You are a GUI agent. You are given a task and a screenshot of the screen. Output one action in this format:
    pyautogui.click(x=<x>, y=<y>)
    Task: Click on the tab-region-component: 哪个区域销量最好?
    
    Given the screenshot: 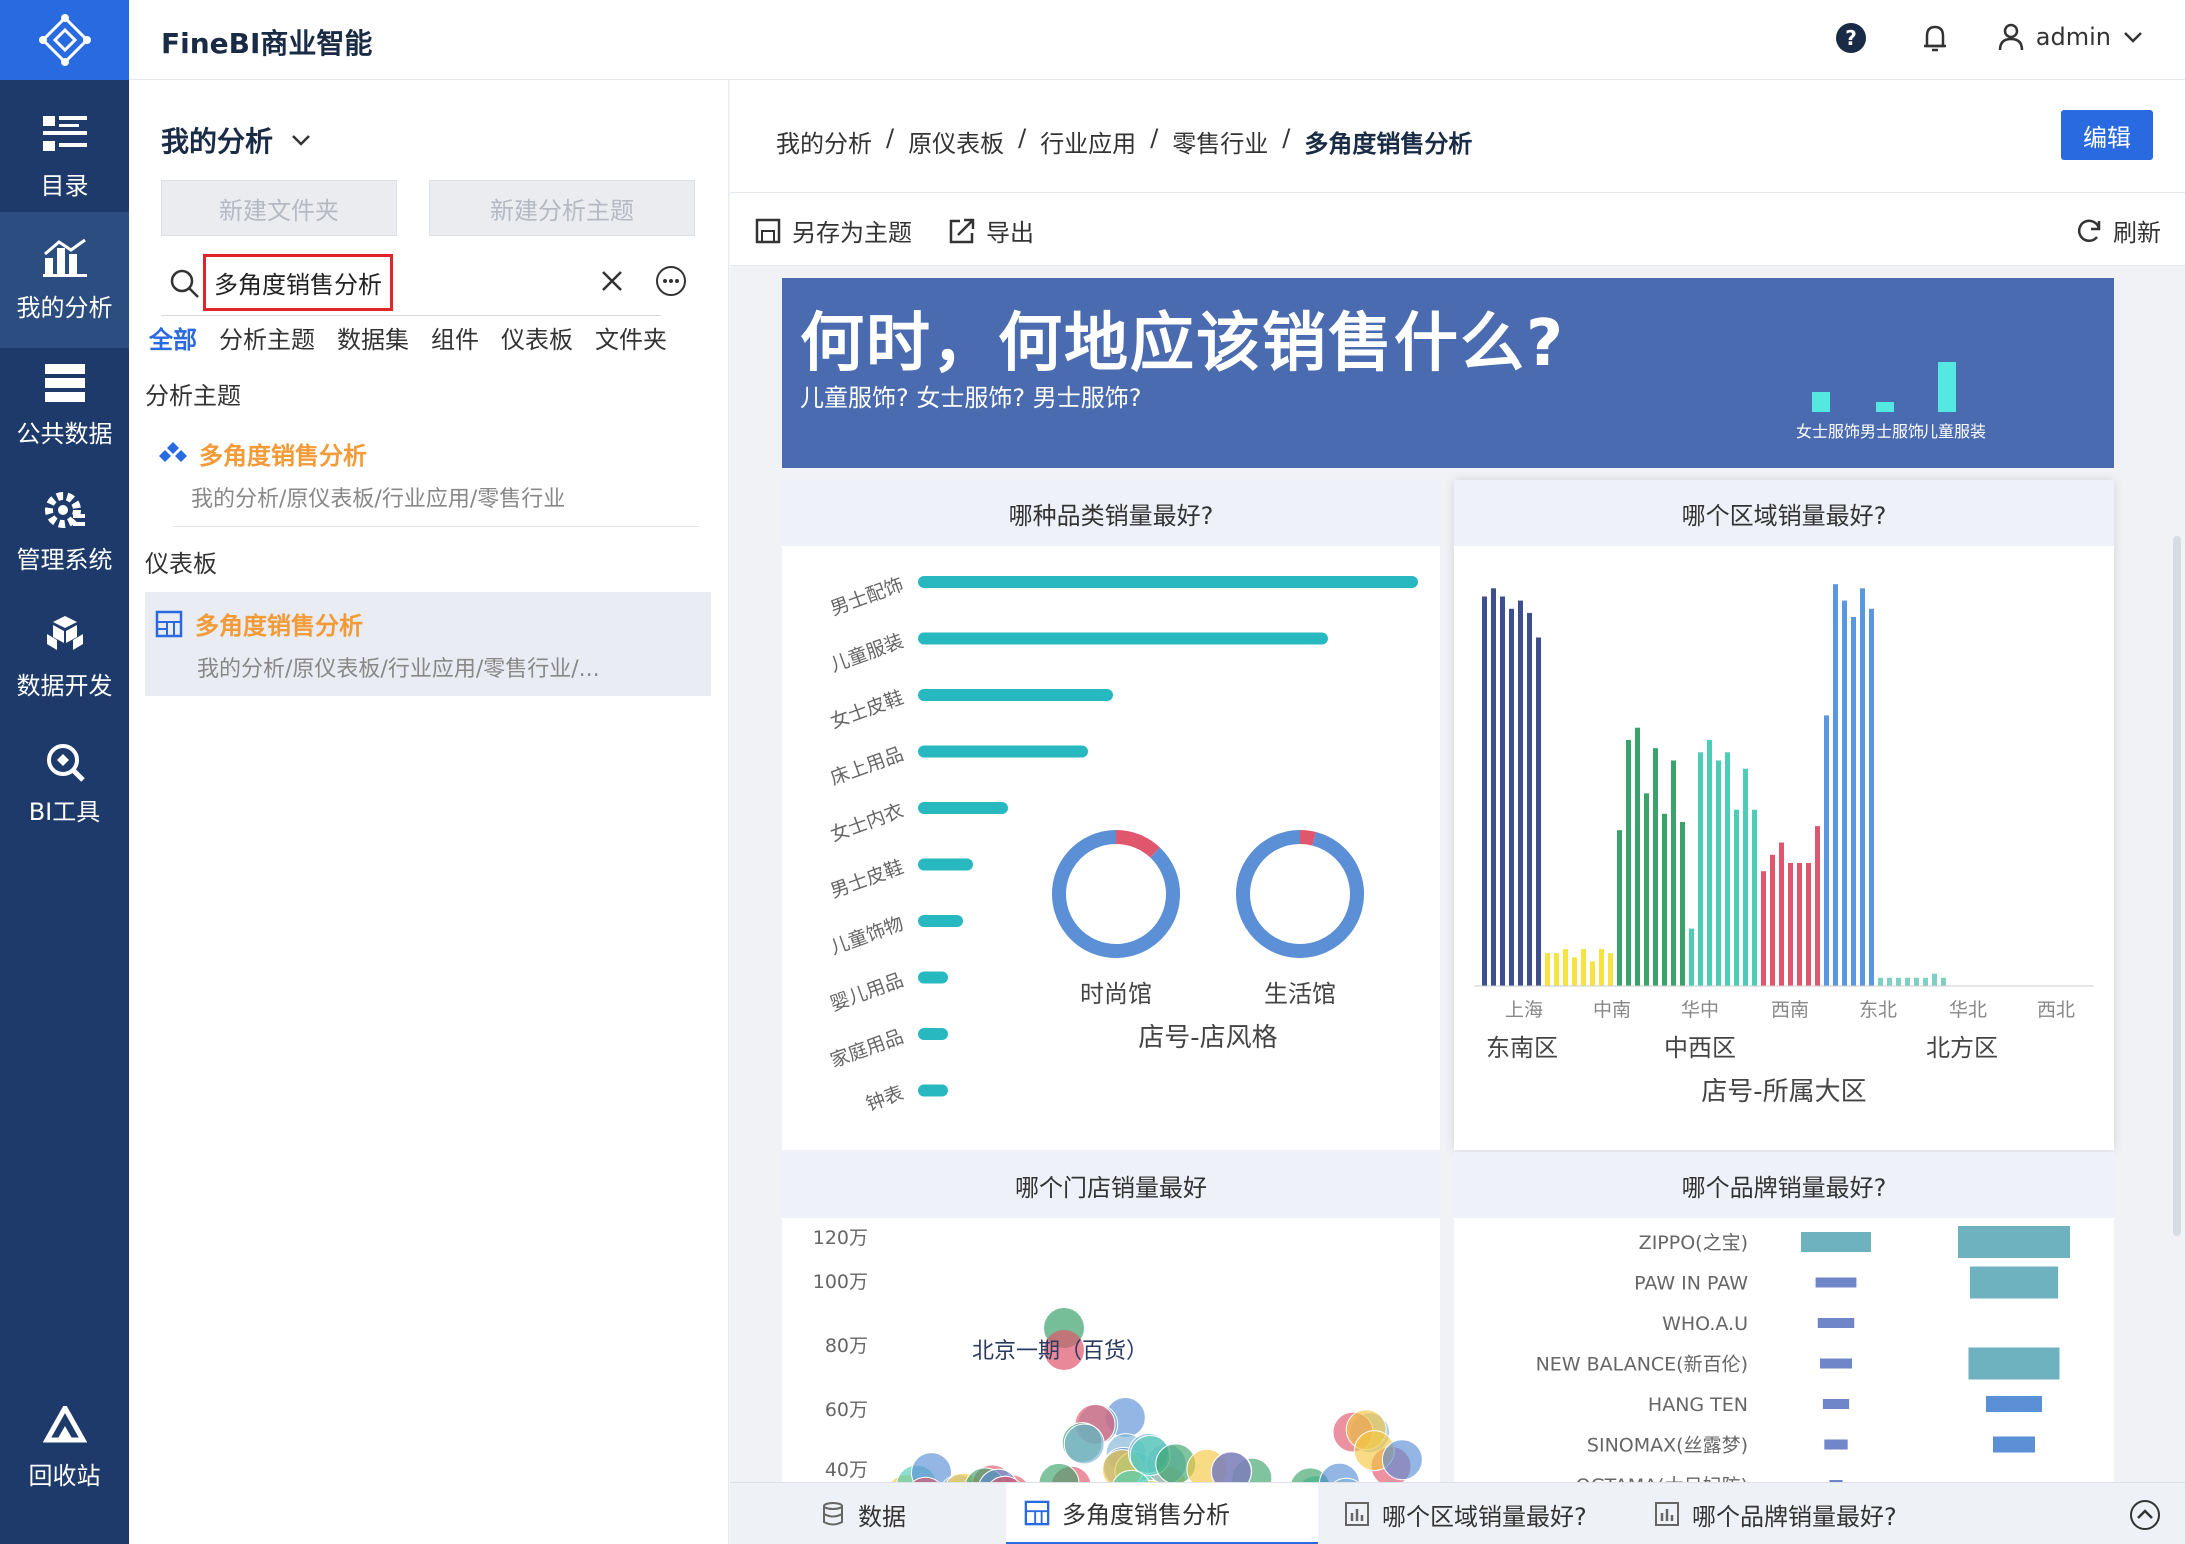 What is the action you would take?
    pyautogui.click(x=1489, y=1513)
    